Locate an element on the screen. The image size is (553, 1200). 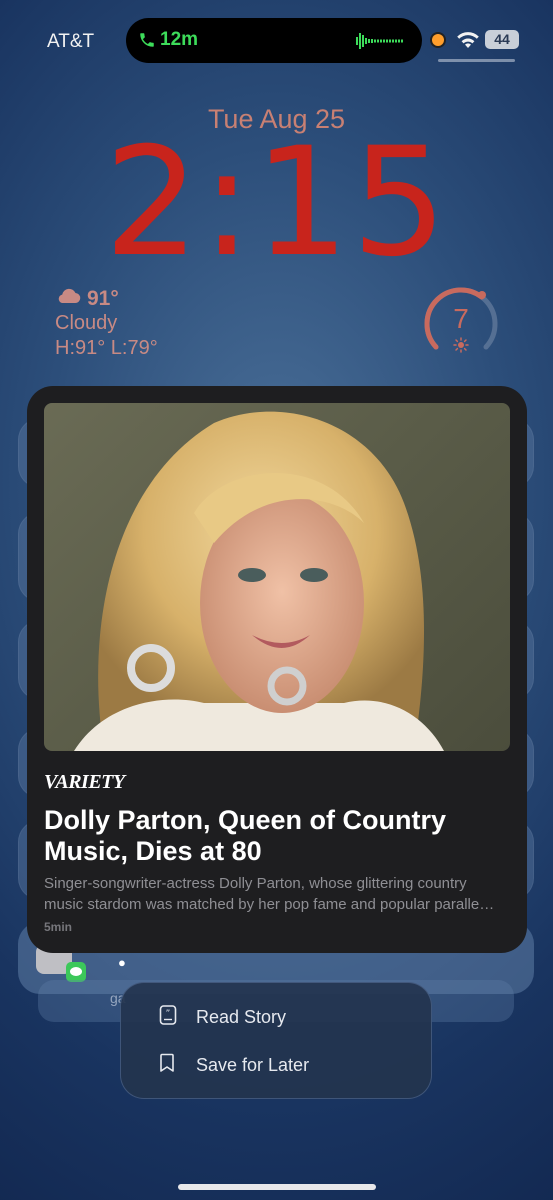
read-story-button: ” Read Story is located at coordinates (277, 1017).